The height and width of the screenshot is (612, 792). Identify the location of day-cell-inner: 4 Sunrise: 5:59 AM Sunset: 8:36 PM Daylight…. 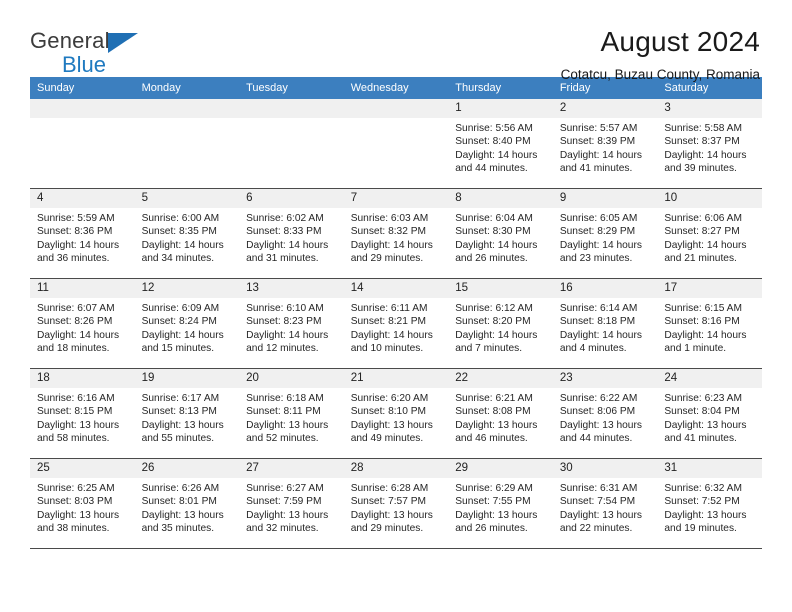
(82, 233).